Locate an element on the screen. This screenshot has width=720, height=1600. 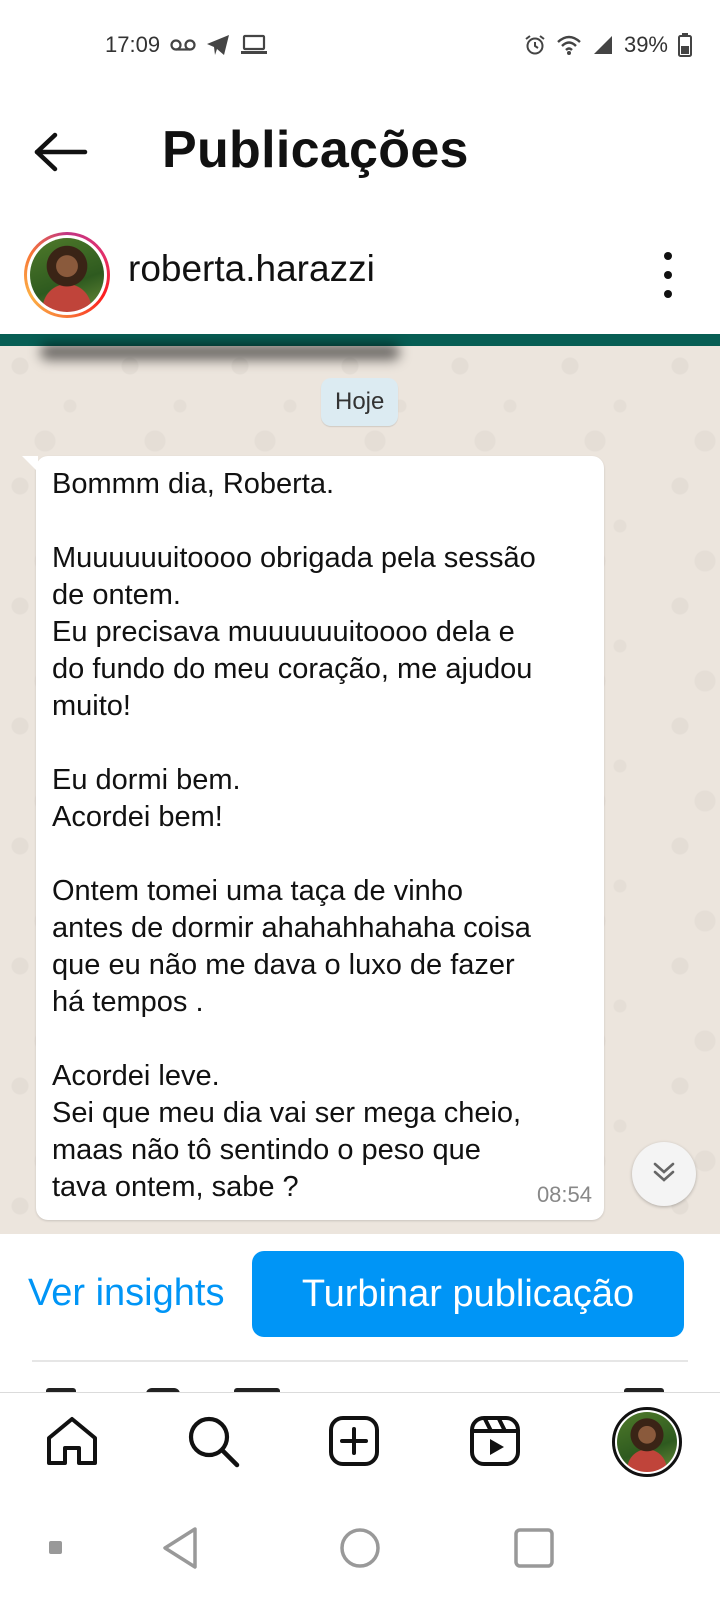
message-line: Eu dormi bem. is located at coordinates (146, 780).